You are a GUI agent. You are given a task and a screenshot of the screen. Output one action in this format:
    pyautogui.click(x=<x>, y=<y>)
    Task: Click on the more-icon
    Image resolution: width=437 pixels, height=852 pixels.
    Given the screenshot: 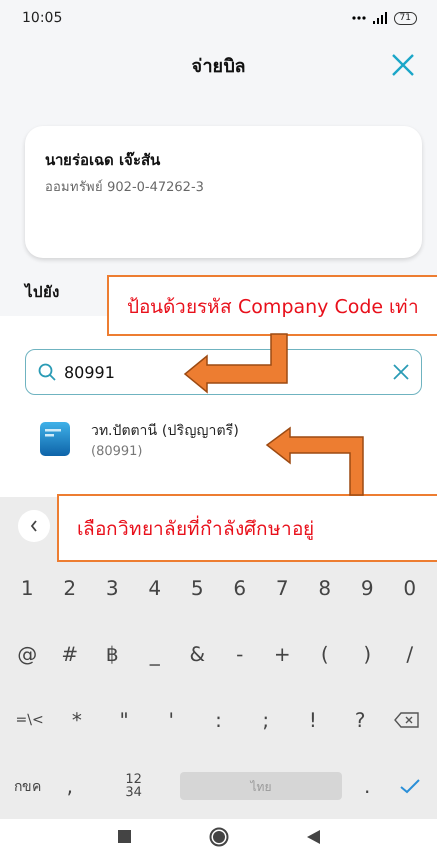 What is the action you would take?
    pyautogui.click(x=359, y=18)
    